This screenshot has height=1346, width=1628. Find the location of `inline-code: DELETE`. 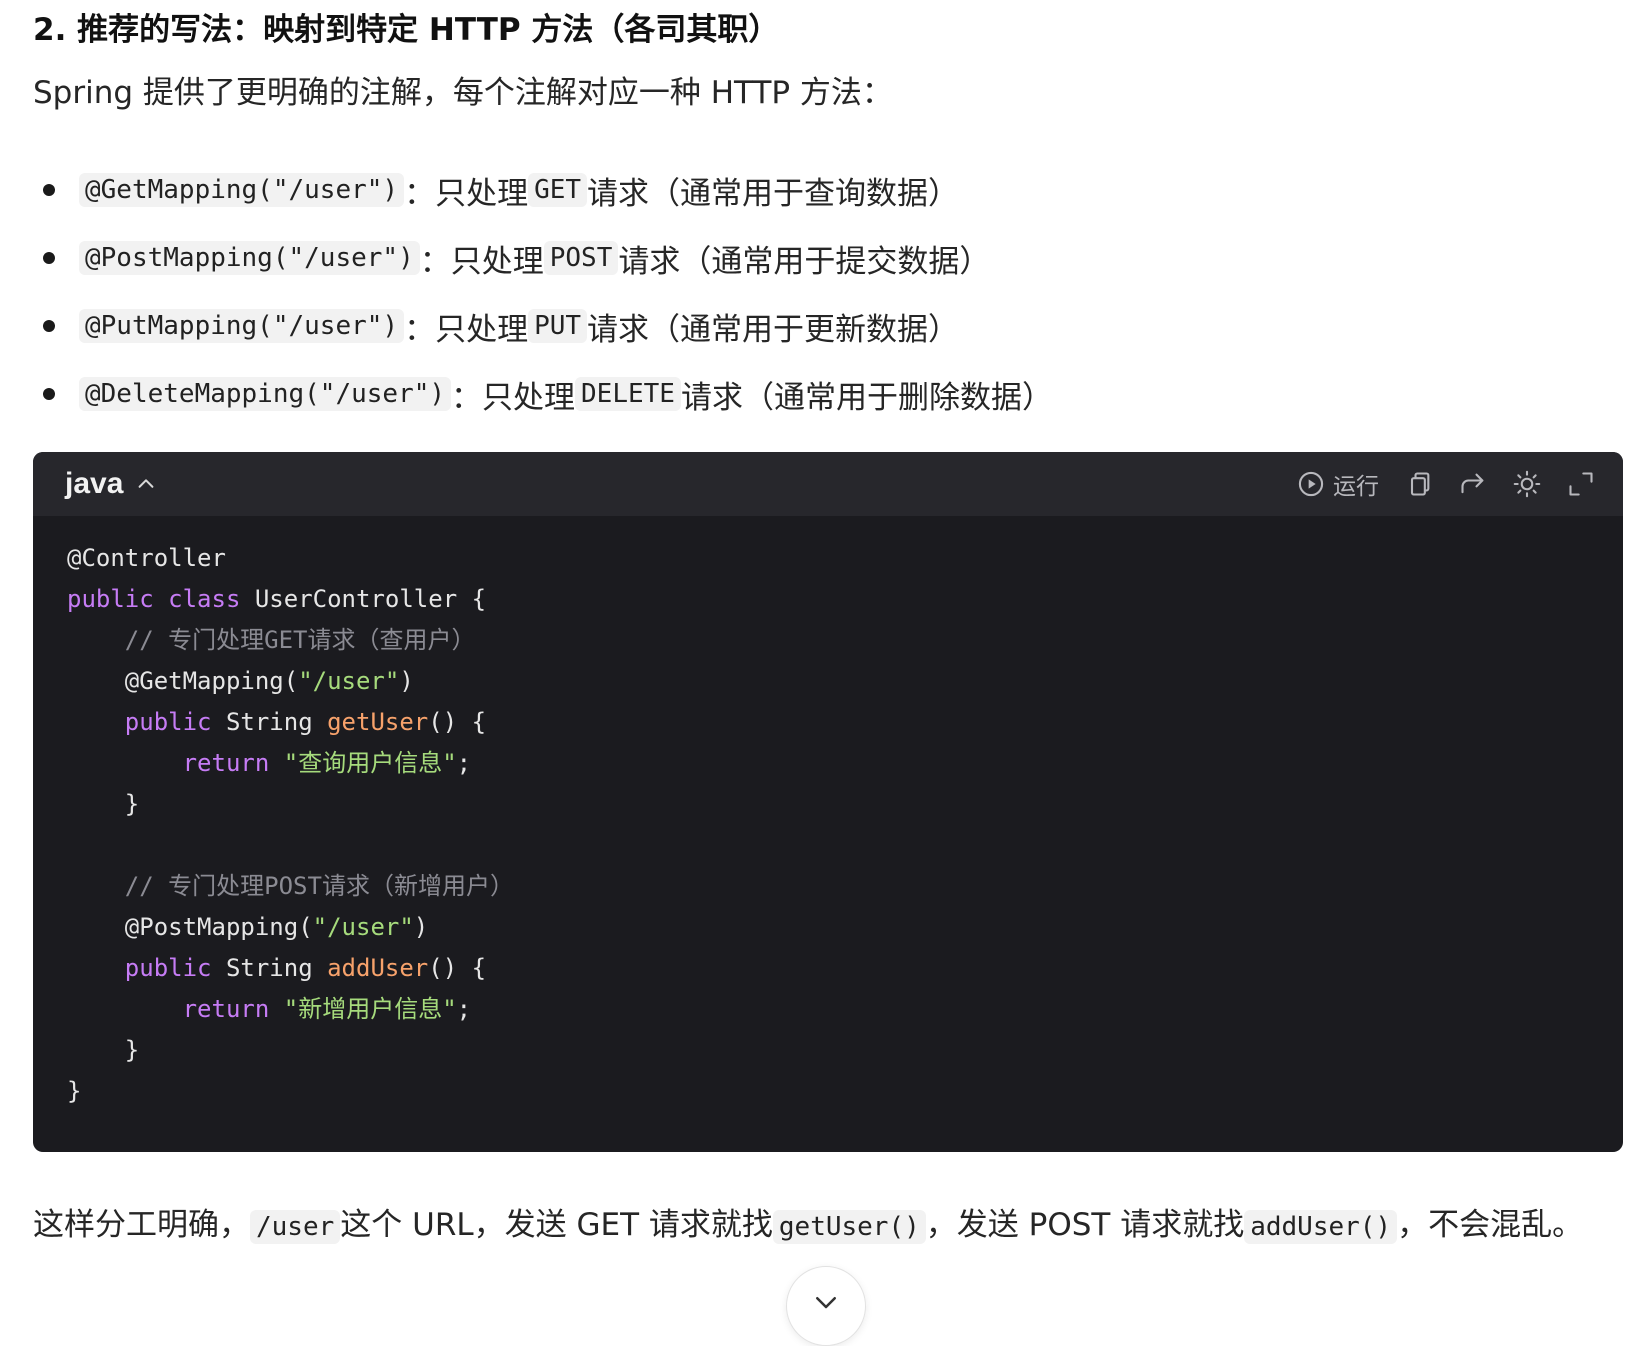

inline-code: DELETE is located at coordinates (628, 394).